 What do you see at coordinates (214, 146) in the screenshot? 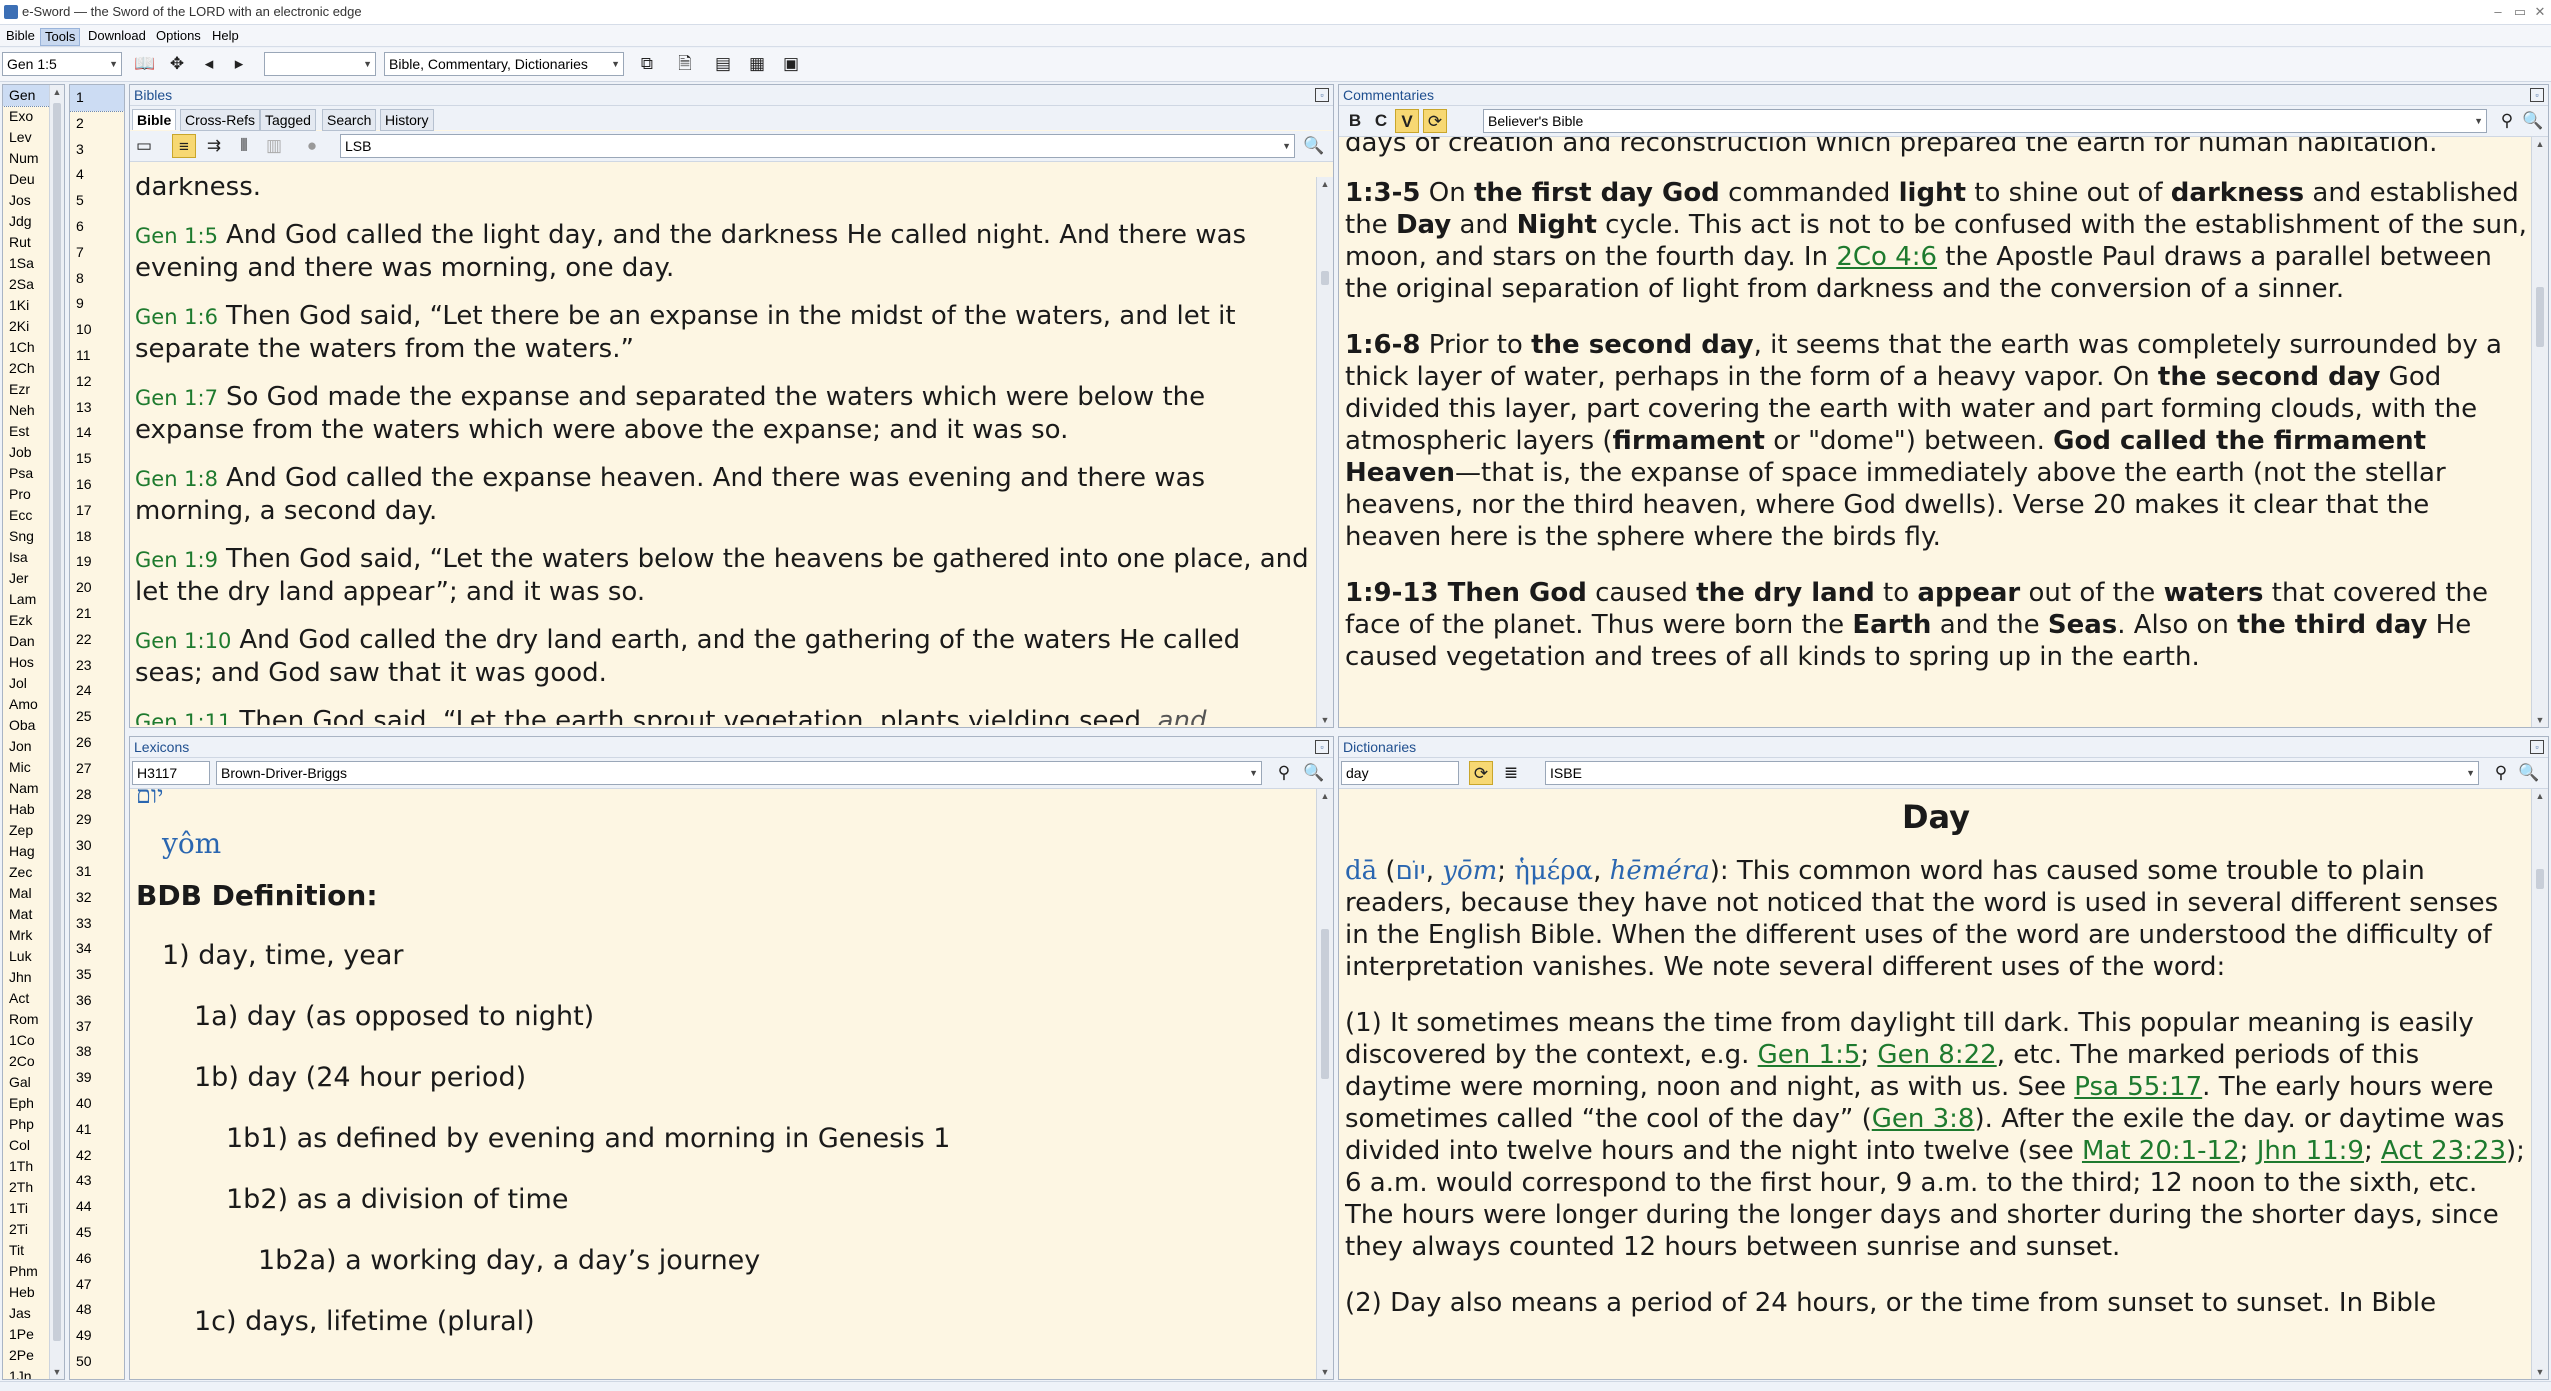
I see `compare-icon: ⇉` at bounding box center [214, 146].